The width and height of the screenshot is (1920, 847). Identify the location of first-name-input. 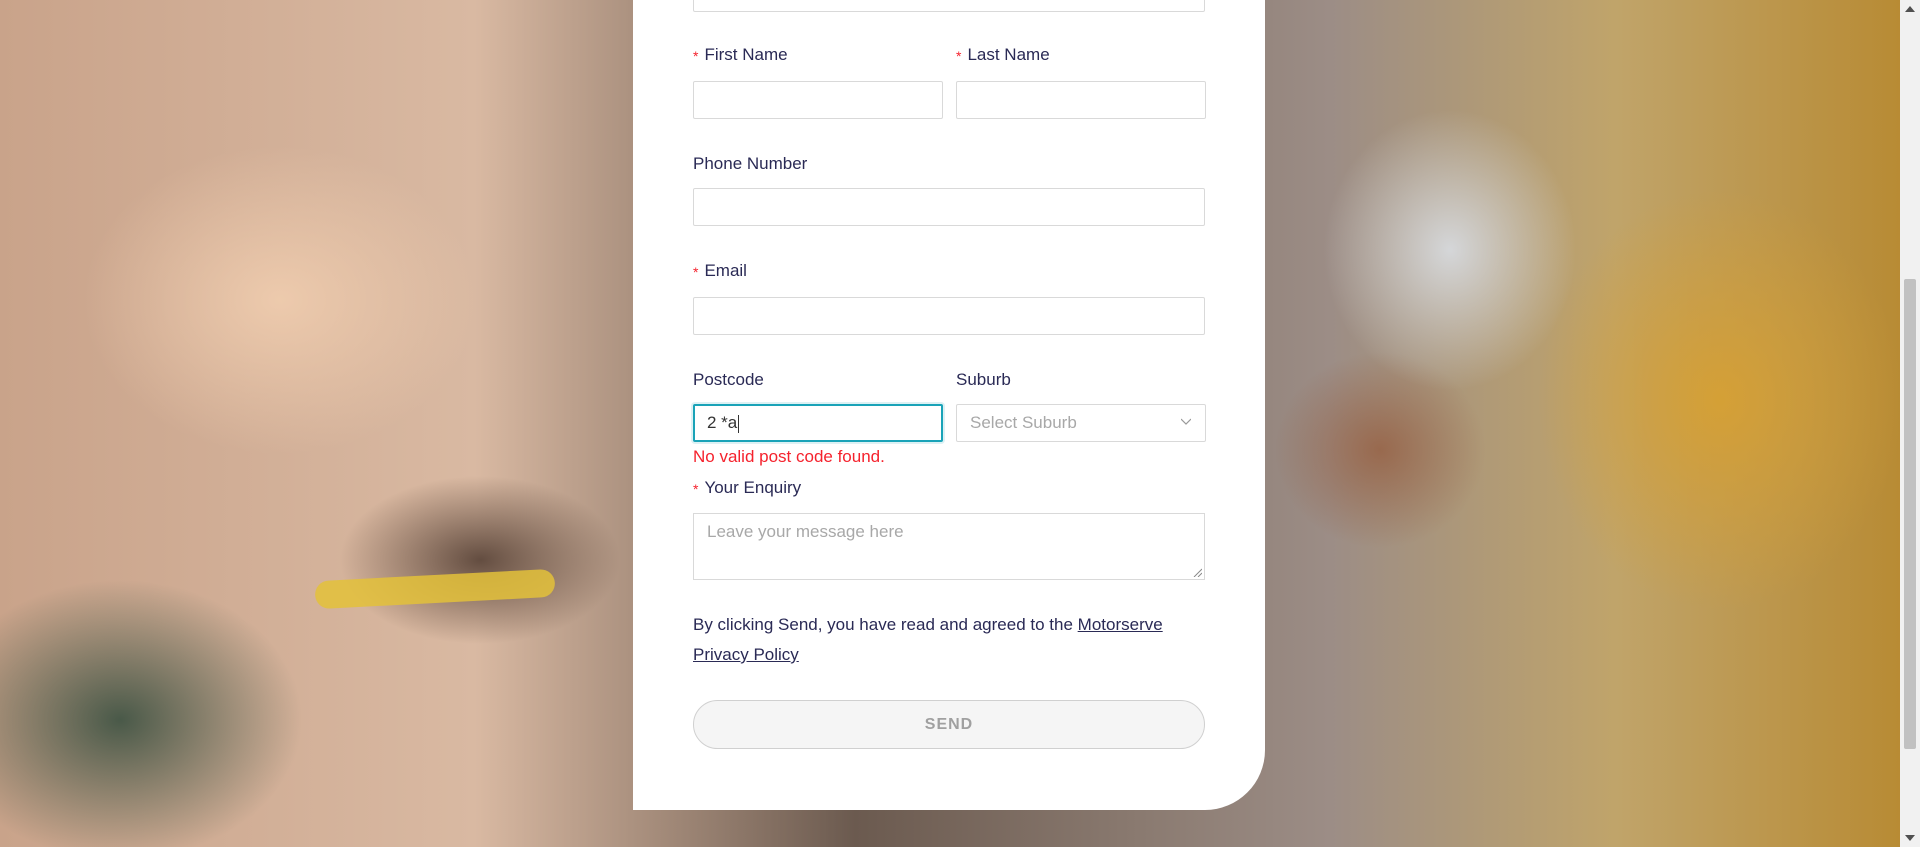
(818, 100).